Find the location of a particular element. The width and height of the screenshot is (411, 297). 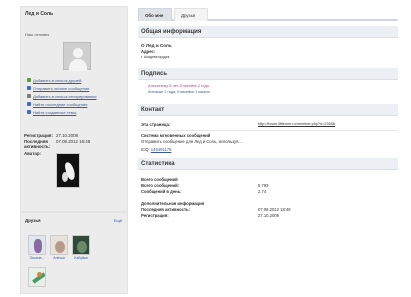

icq-row: ICQ: 145491176 is located at coordinates (156, 149).